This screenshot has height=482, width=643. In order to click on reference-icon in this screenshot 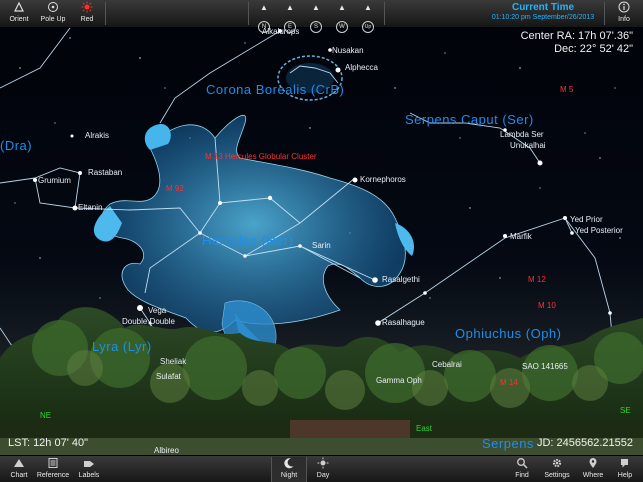, I will do `click(53, 464)`.